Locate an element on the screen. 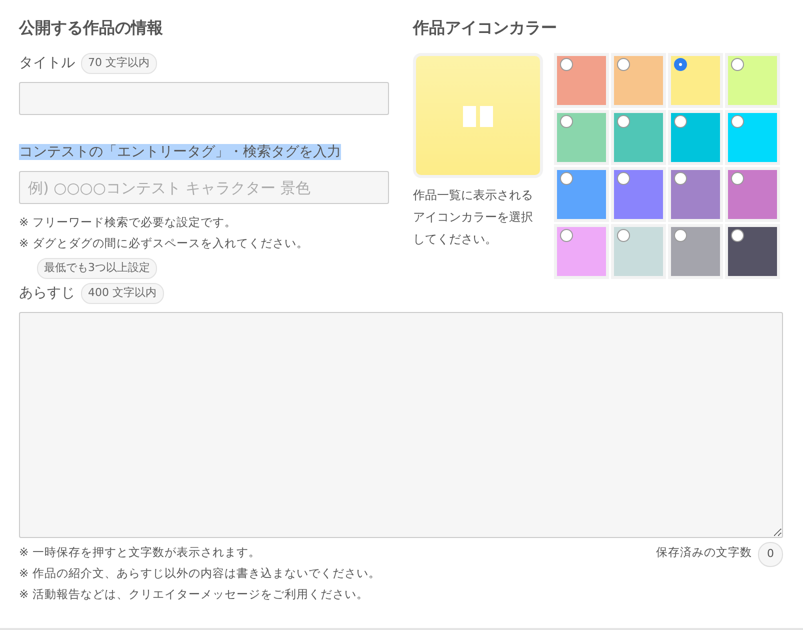  field-label: コンテストの「エントリータグ」・検索タグを入力 is located at coordinates (180, 152).